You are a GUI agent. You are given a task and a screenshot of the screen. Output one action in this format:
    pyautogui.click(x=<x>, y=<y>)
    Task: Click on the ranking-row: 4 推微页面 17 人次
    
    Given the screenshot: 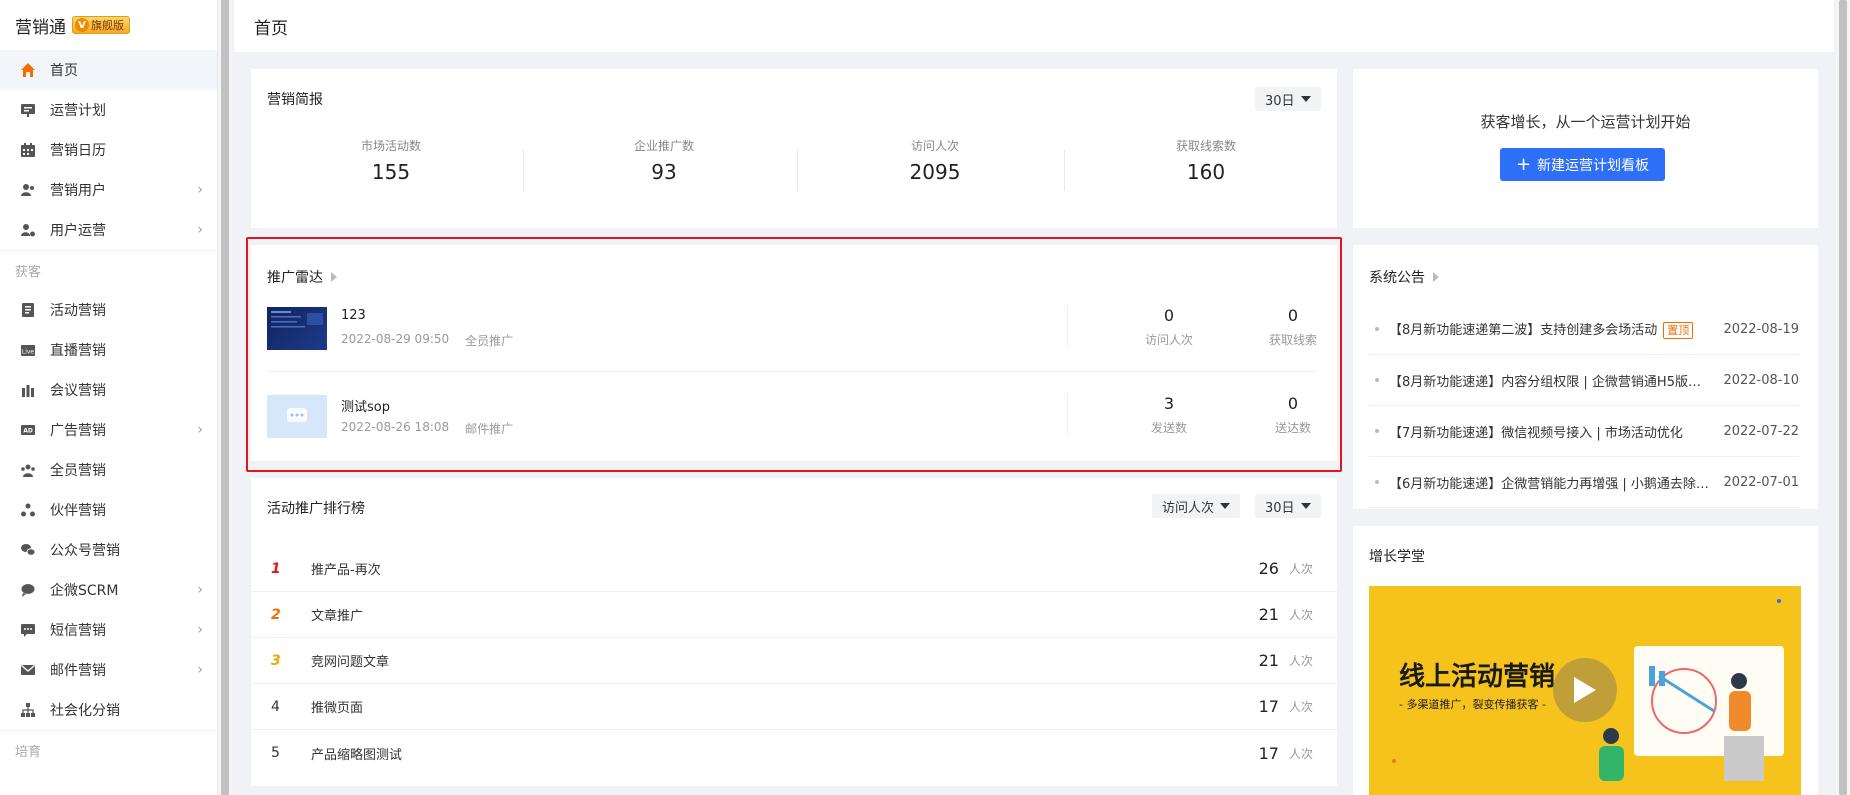 What is the action you would take?
    pyautogui.click(x=794, y=707)
    